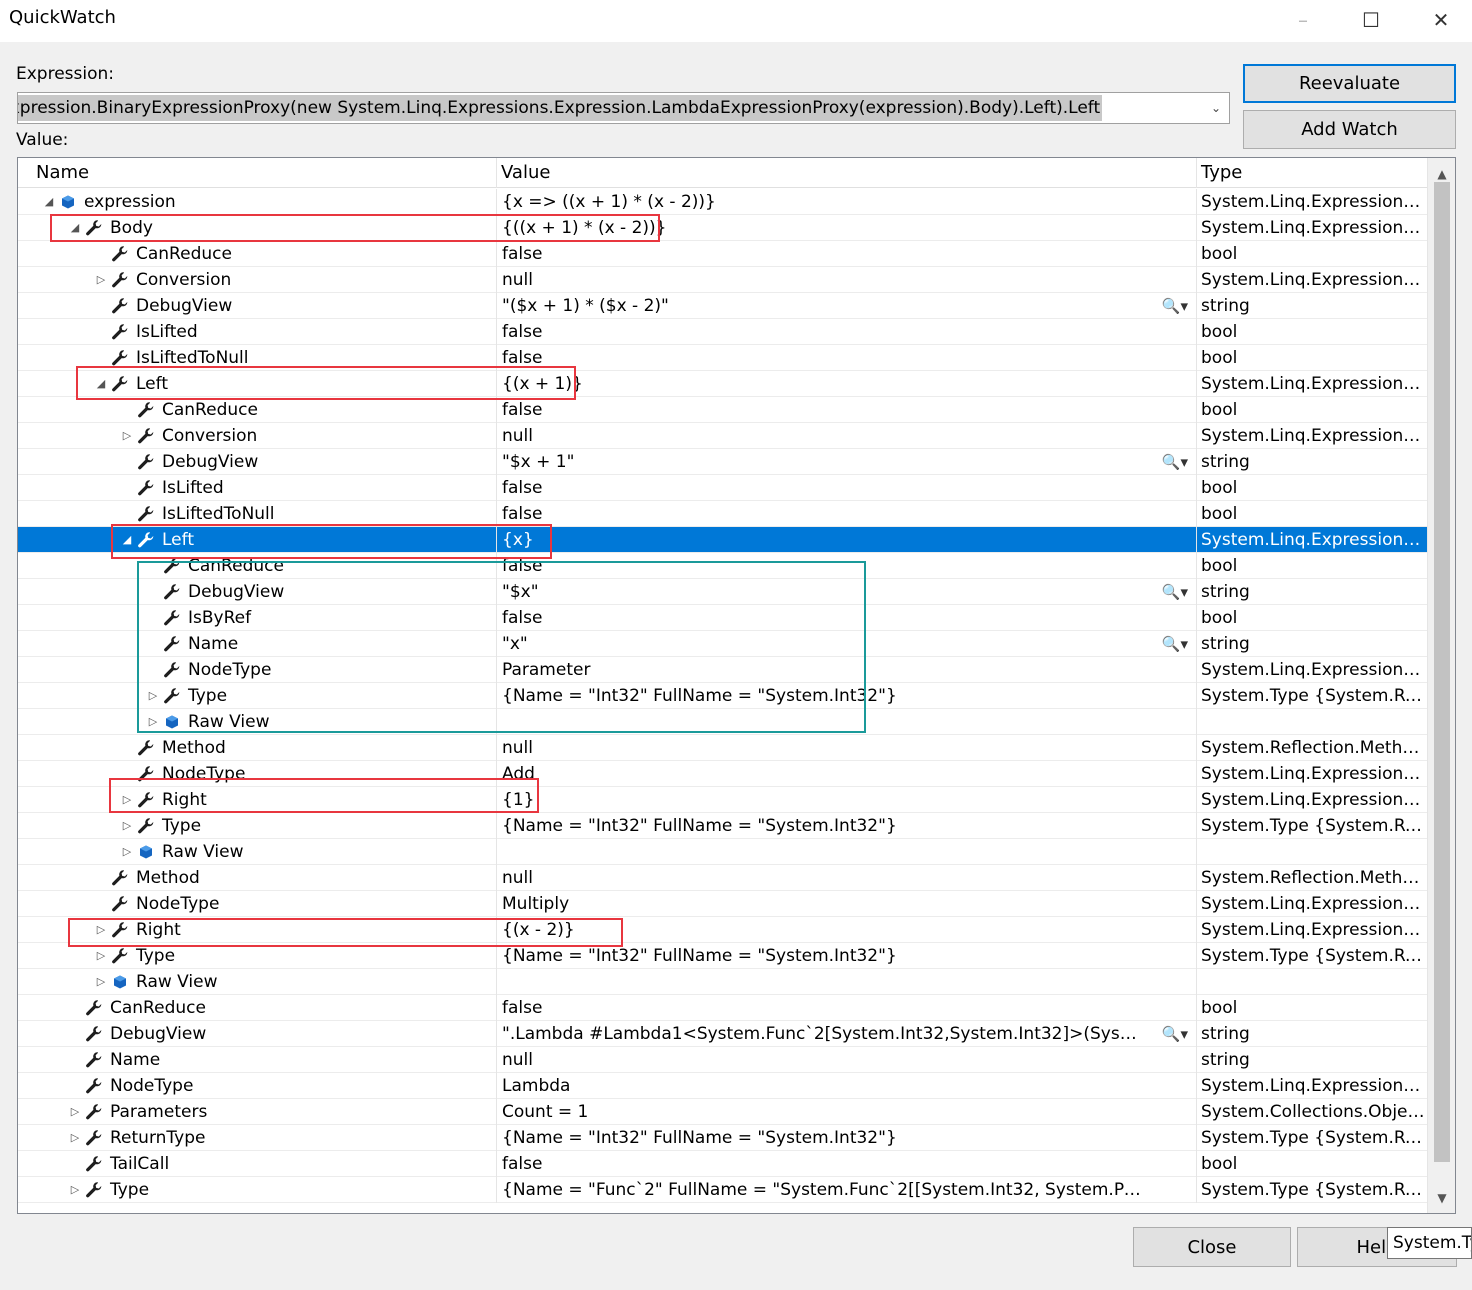 The width and height of the screenshot is (1472, 1290). I want to click on close-window-button: ✕, so click(1441, 20).